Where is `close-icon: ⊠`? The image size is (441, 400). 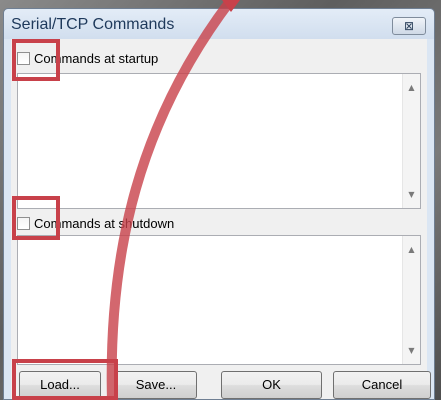 close-icon: ⊠ is located at coordinates (409, 26).